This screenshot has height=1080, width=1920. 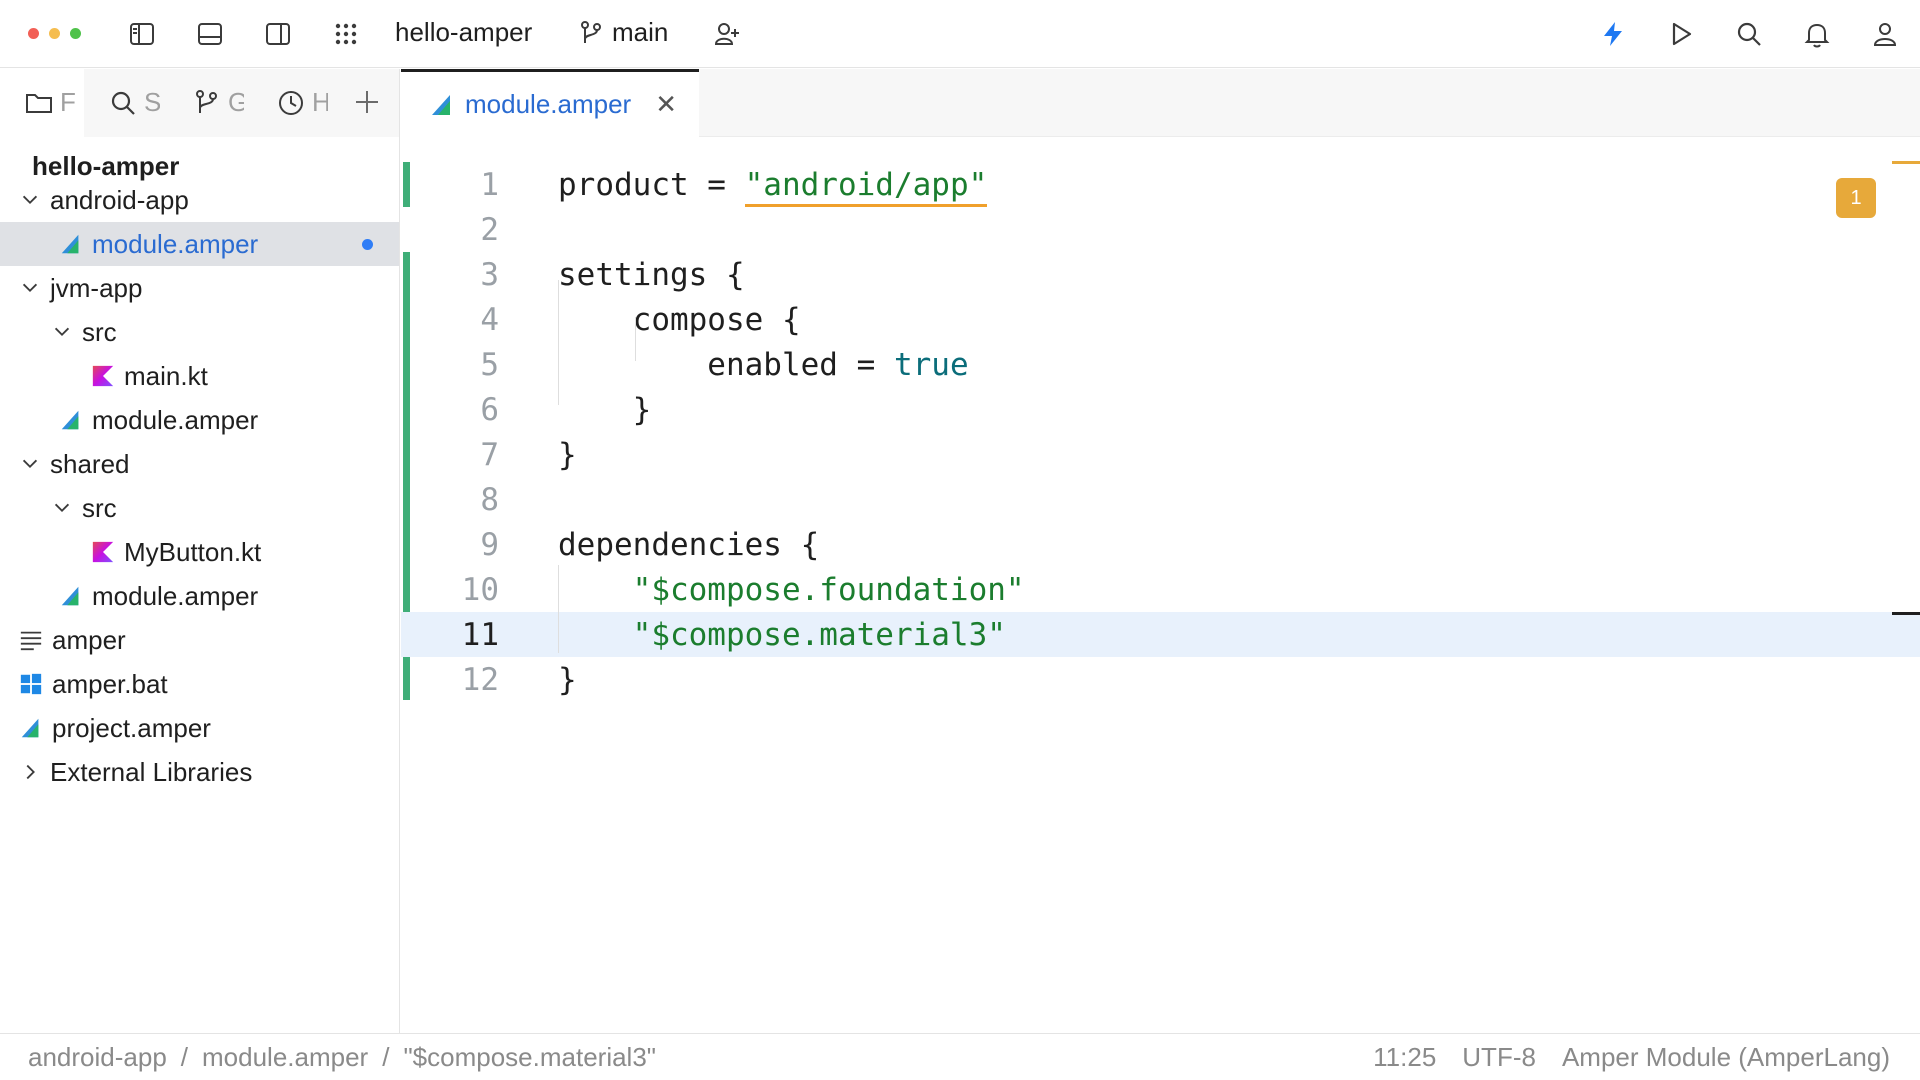 I want to click on window-controls, so click(x=54, y=33).